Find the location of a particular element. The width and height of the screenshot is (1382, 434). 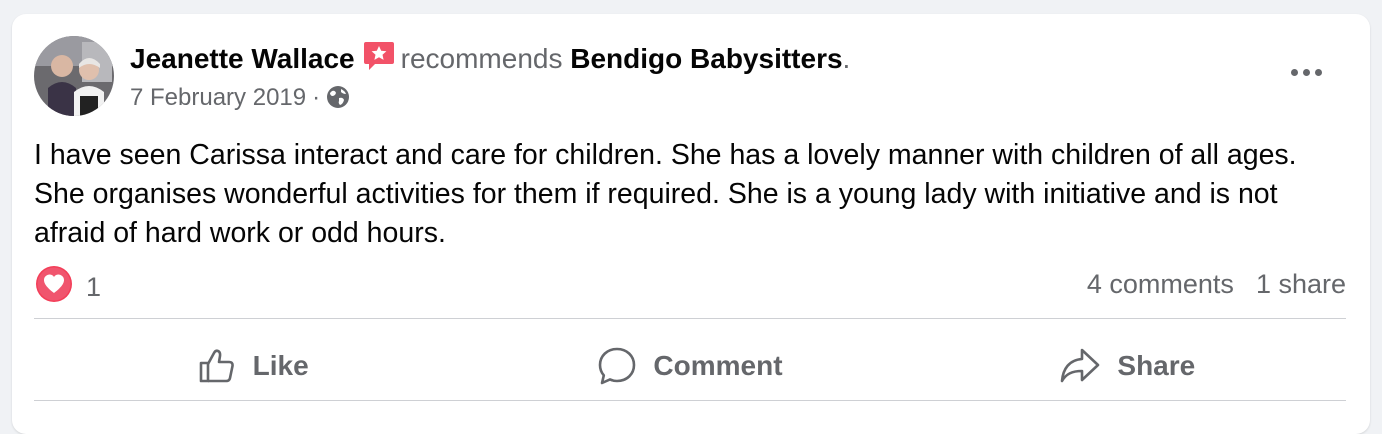

engagement-stats: 4 comments 1 share is located at coordinates (1216, 284).